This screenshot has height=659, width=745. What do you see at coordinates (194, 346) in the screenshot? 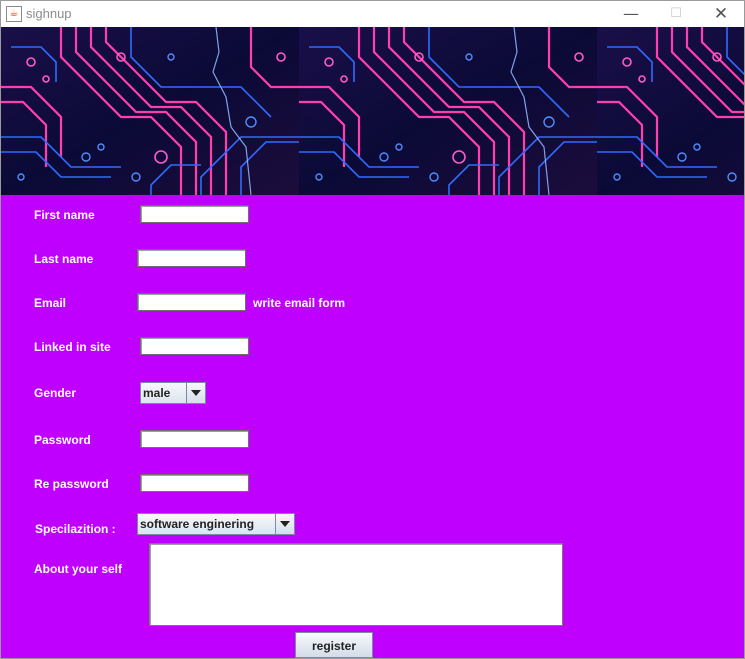
I see `linkedin-input` at bounding box center [194, 346].